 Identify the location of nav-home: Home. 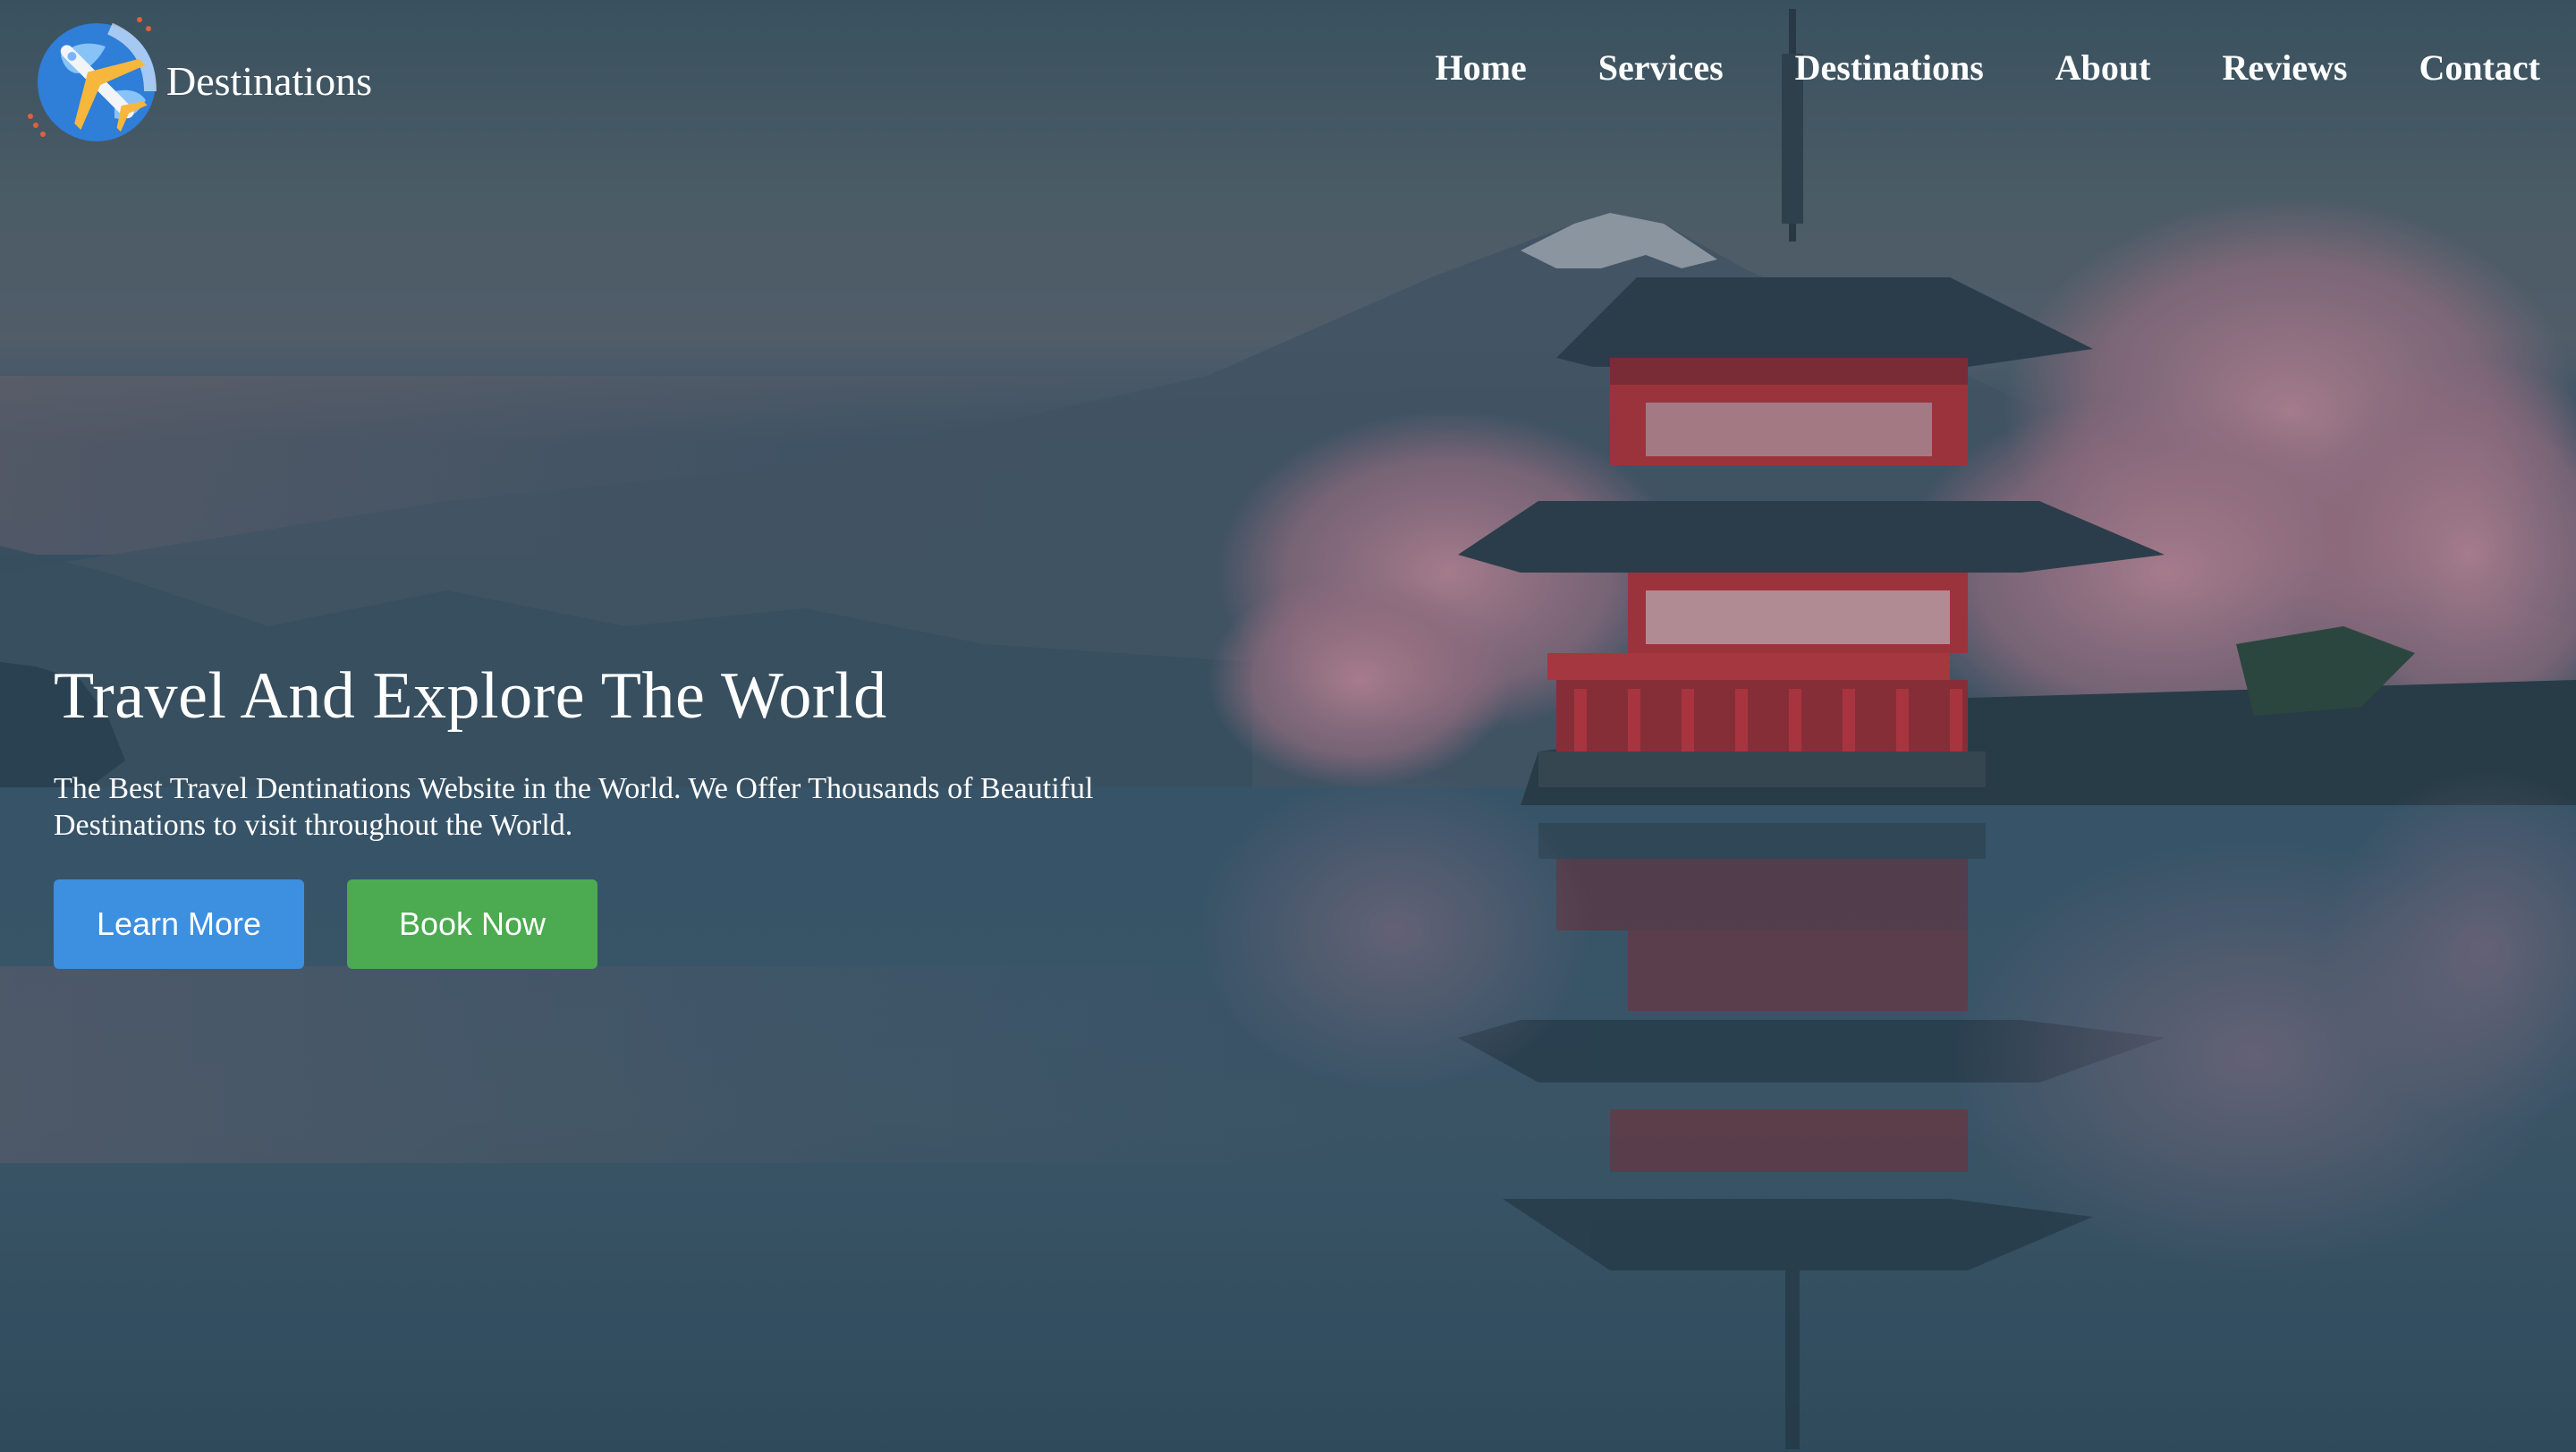
(1481, 68).